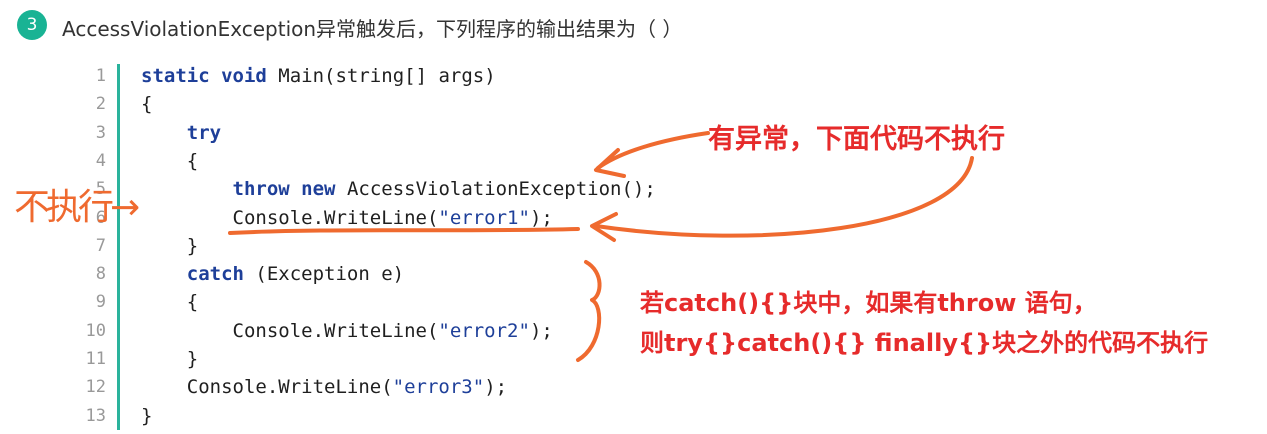 This screenshot has height=434, width=1267. I want to click on annotation-catch-note-1: 若catch(){}块中，如果有throw 语句，, so click(868, 303).